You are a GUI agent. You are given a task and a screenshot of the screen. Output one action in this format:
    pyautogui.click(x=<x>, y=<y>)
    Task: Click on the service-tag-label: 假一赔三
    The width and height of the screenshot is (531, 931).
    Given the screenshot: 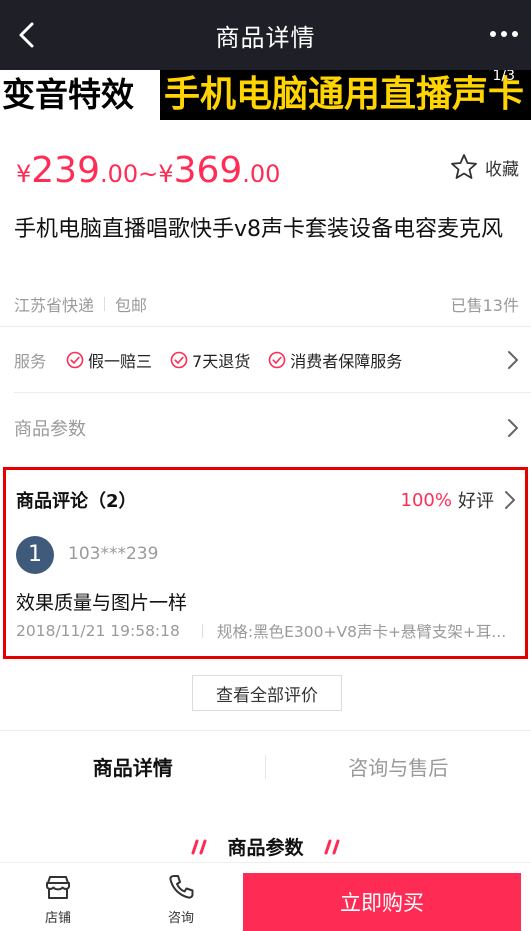 What is the action you would take?
    pyautogui.click(x=120, y=360)
    